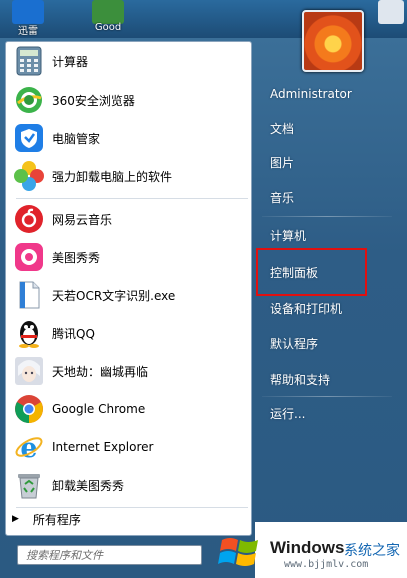 Image resolution: width=407 pixels, height=578 pixels. Describe the element at coordinates (108, 27) in the screenshot. I see `desktop-icon-label: Good` at that location.